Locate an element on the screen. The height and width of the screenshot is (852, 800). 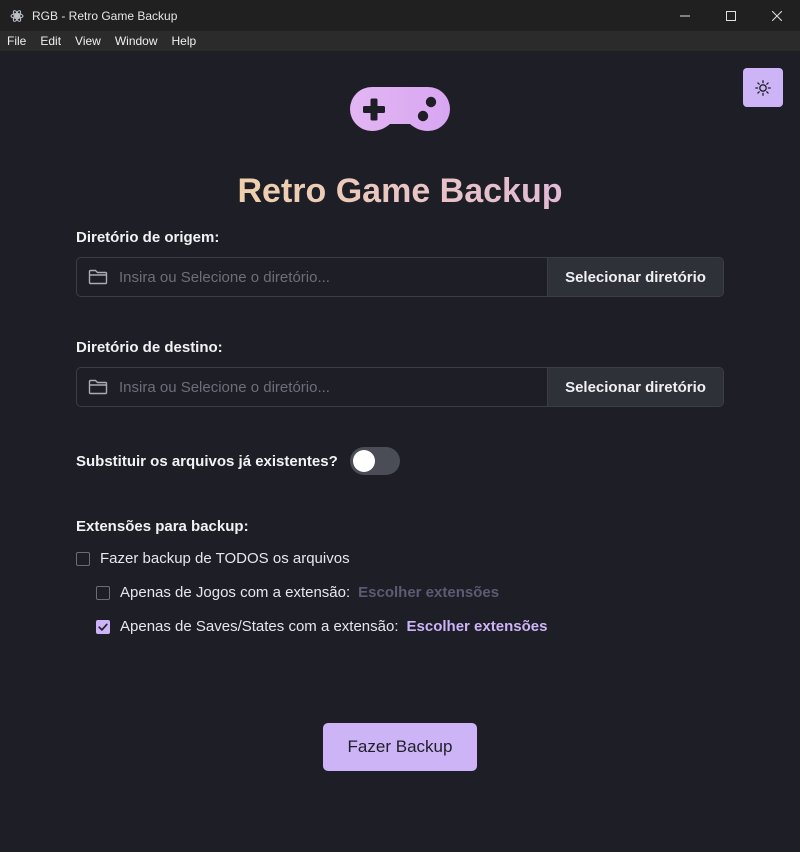
maximize-button is located at coordinates (731, 15).